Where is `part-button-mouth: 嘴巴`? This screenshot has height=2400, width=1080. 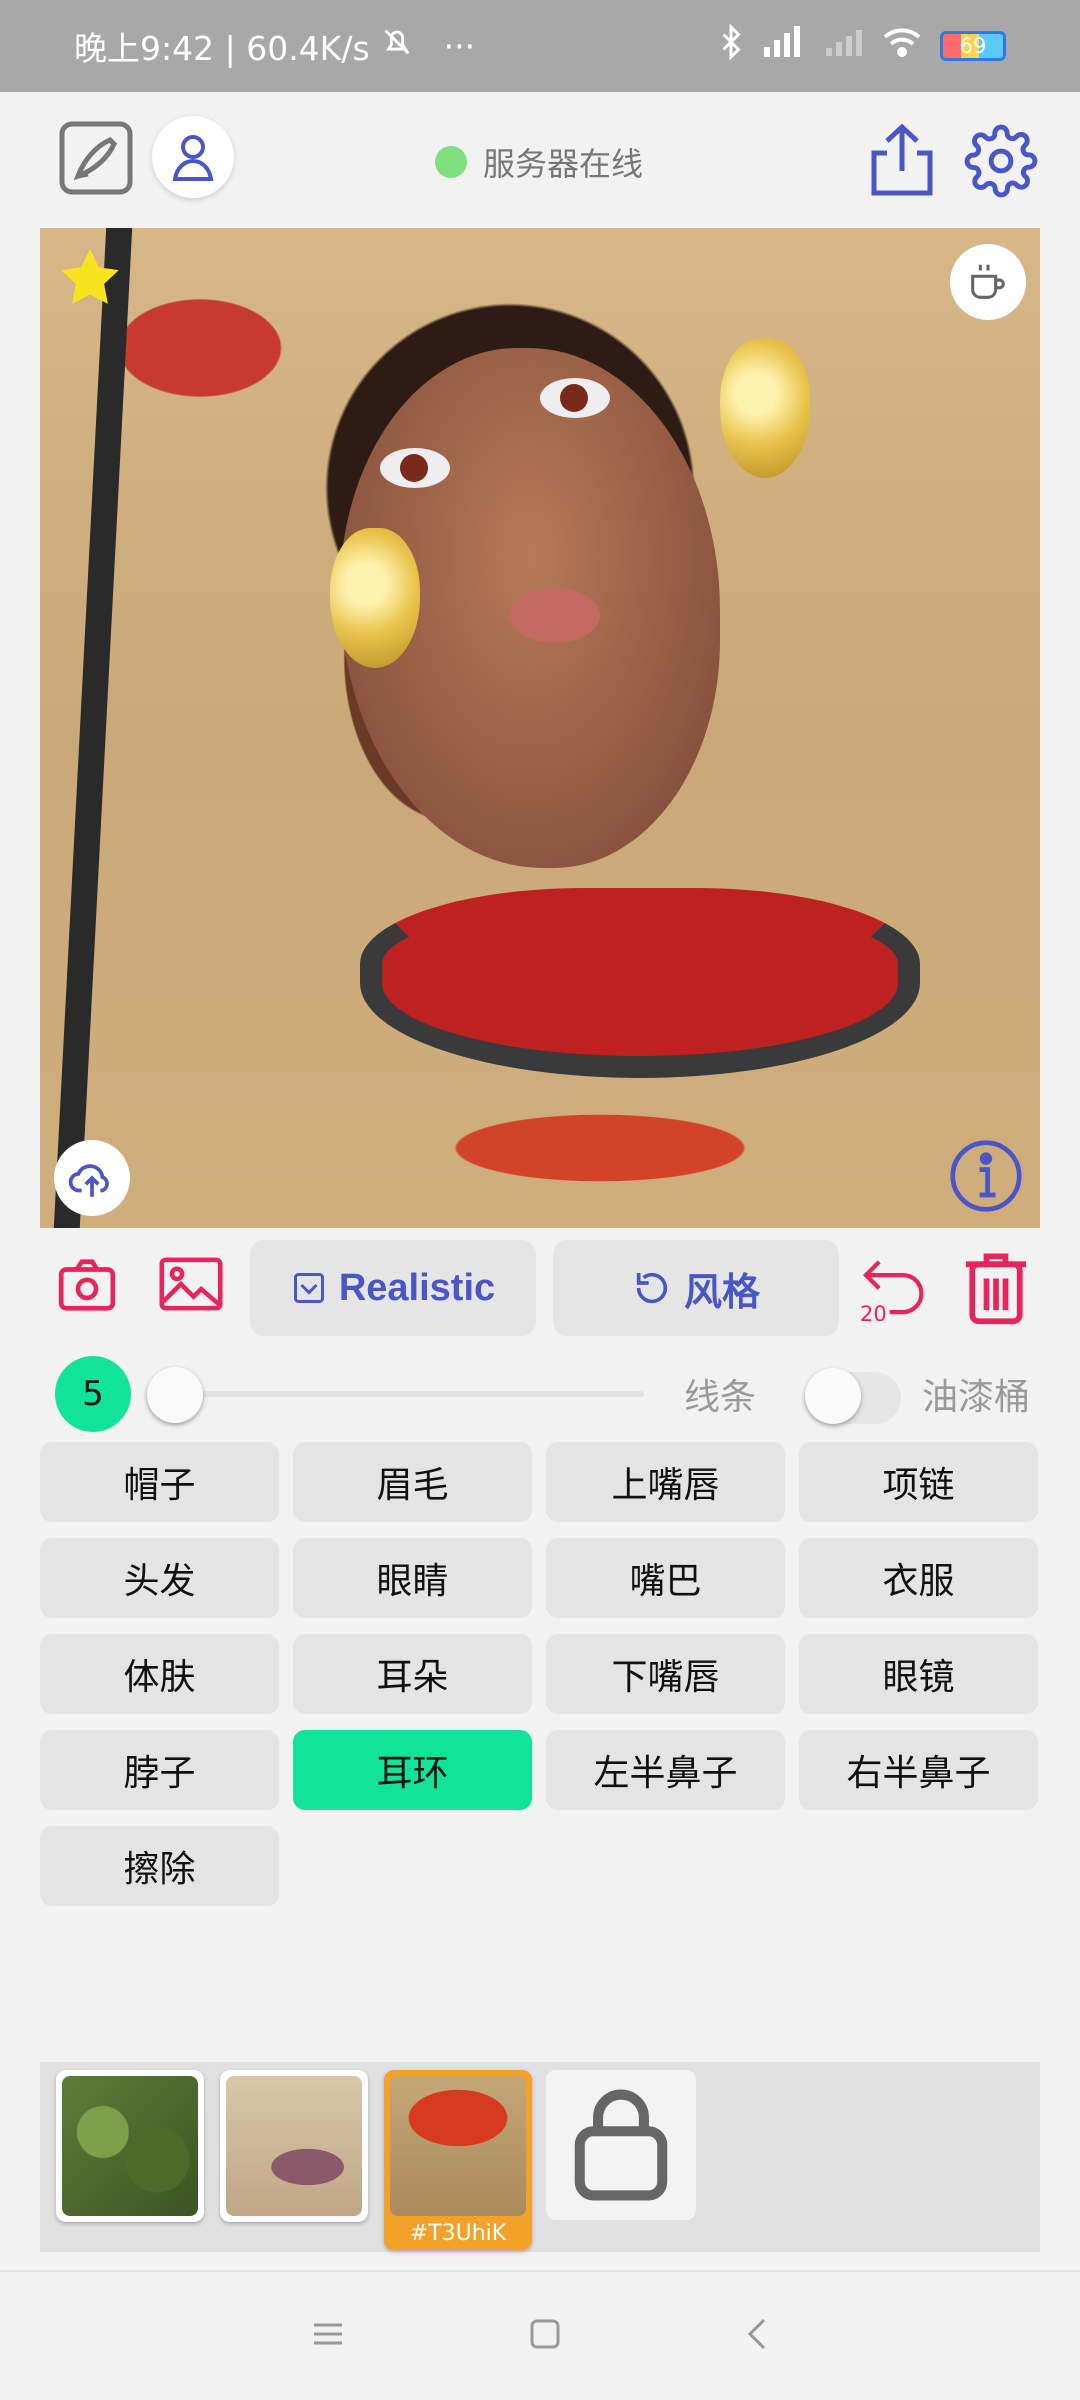
part-button-mouth: 嘴巴 is located at coordinates (665, 1578).